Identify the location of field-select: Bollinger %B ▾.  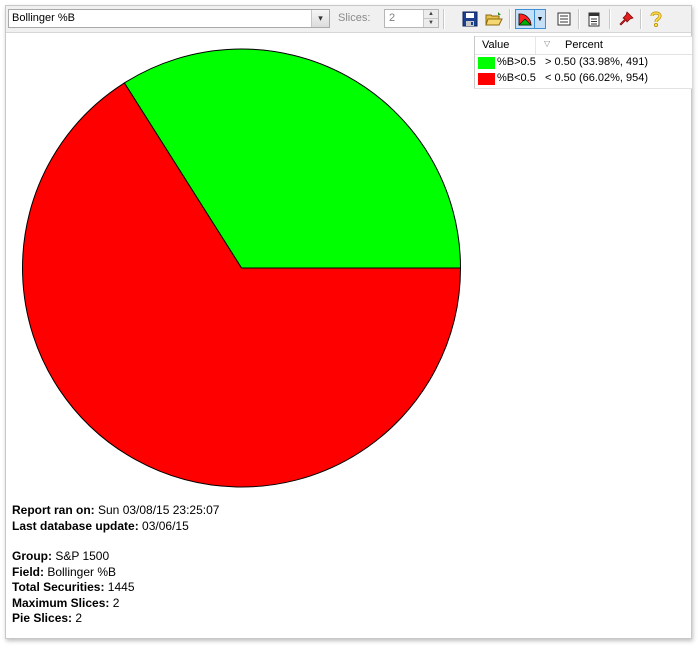
(169, 18).